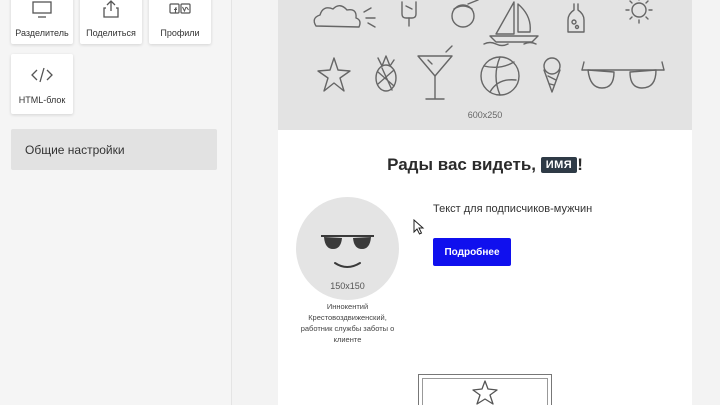  Describe the element at coordinates (114, 149) in the screenshot. I see `general-settings-item: Общие настройки` at that location.